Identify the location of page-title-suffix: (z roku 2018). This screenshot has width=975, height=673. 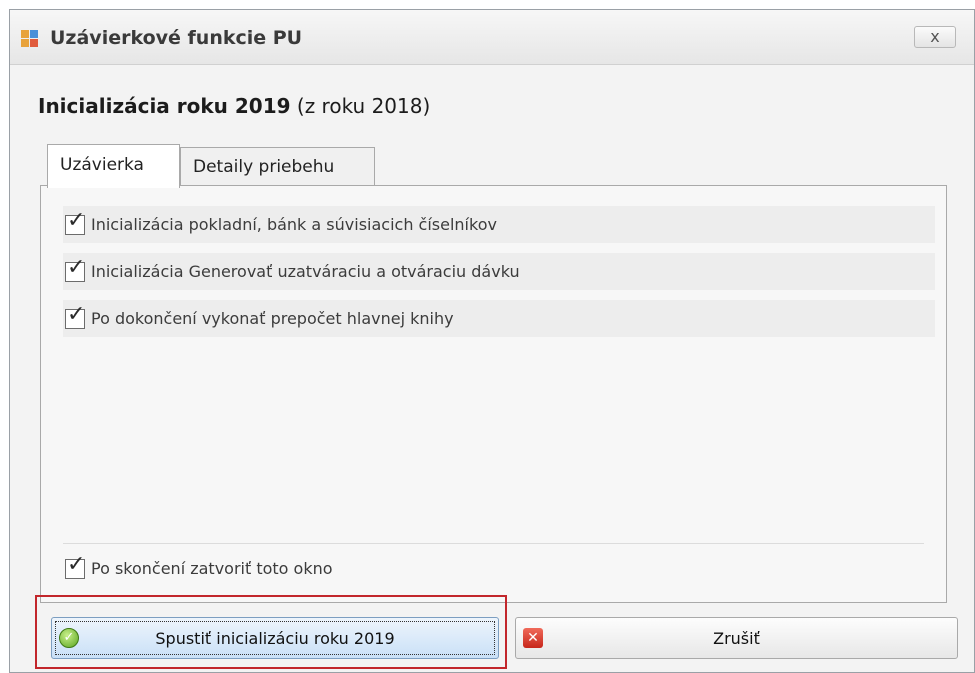
(360, 106).